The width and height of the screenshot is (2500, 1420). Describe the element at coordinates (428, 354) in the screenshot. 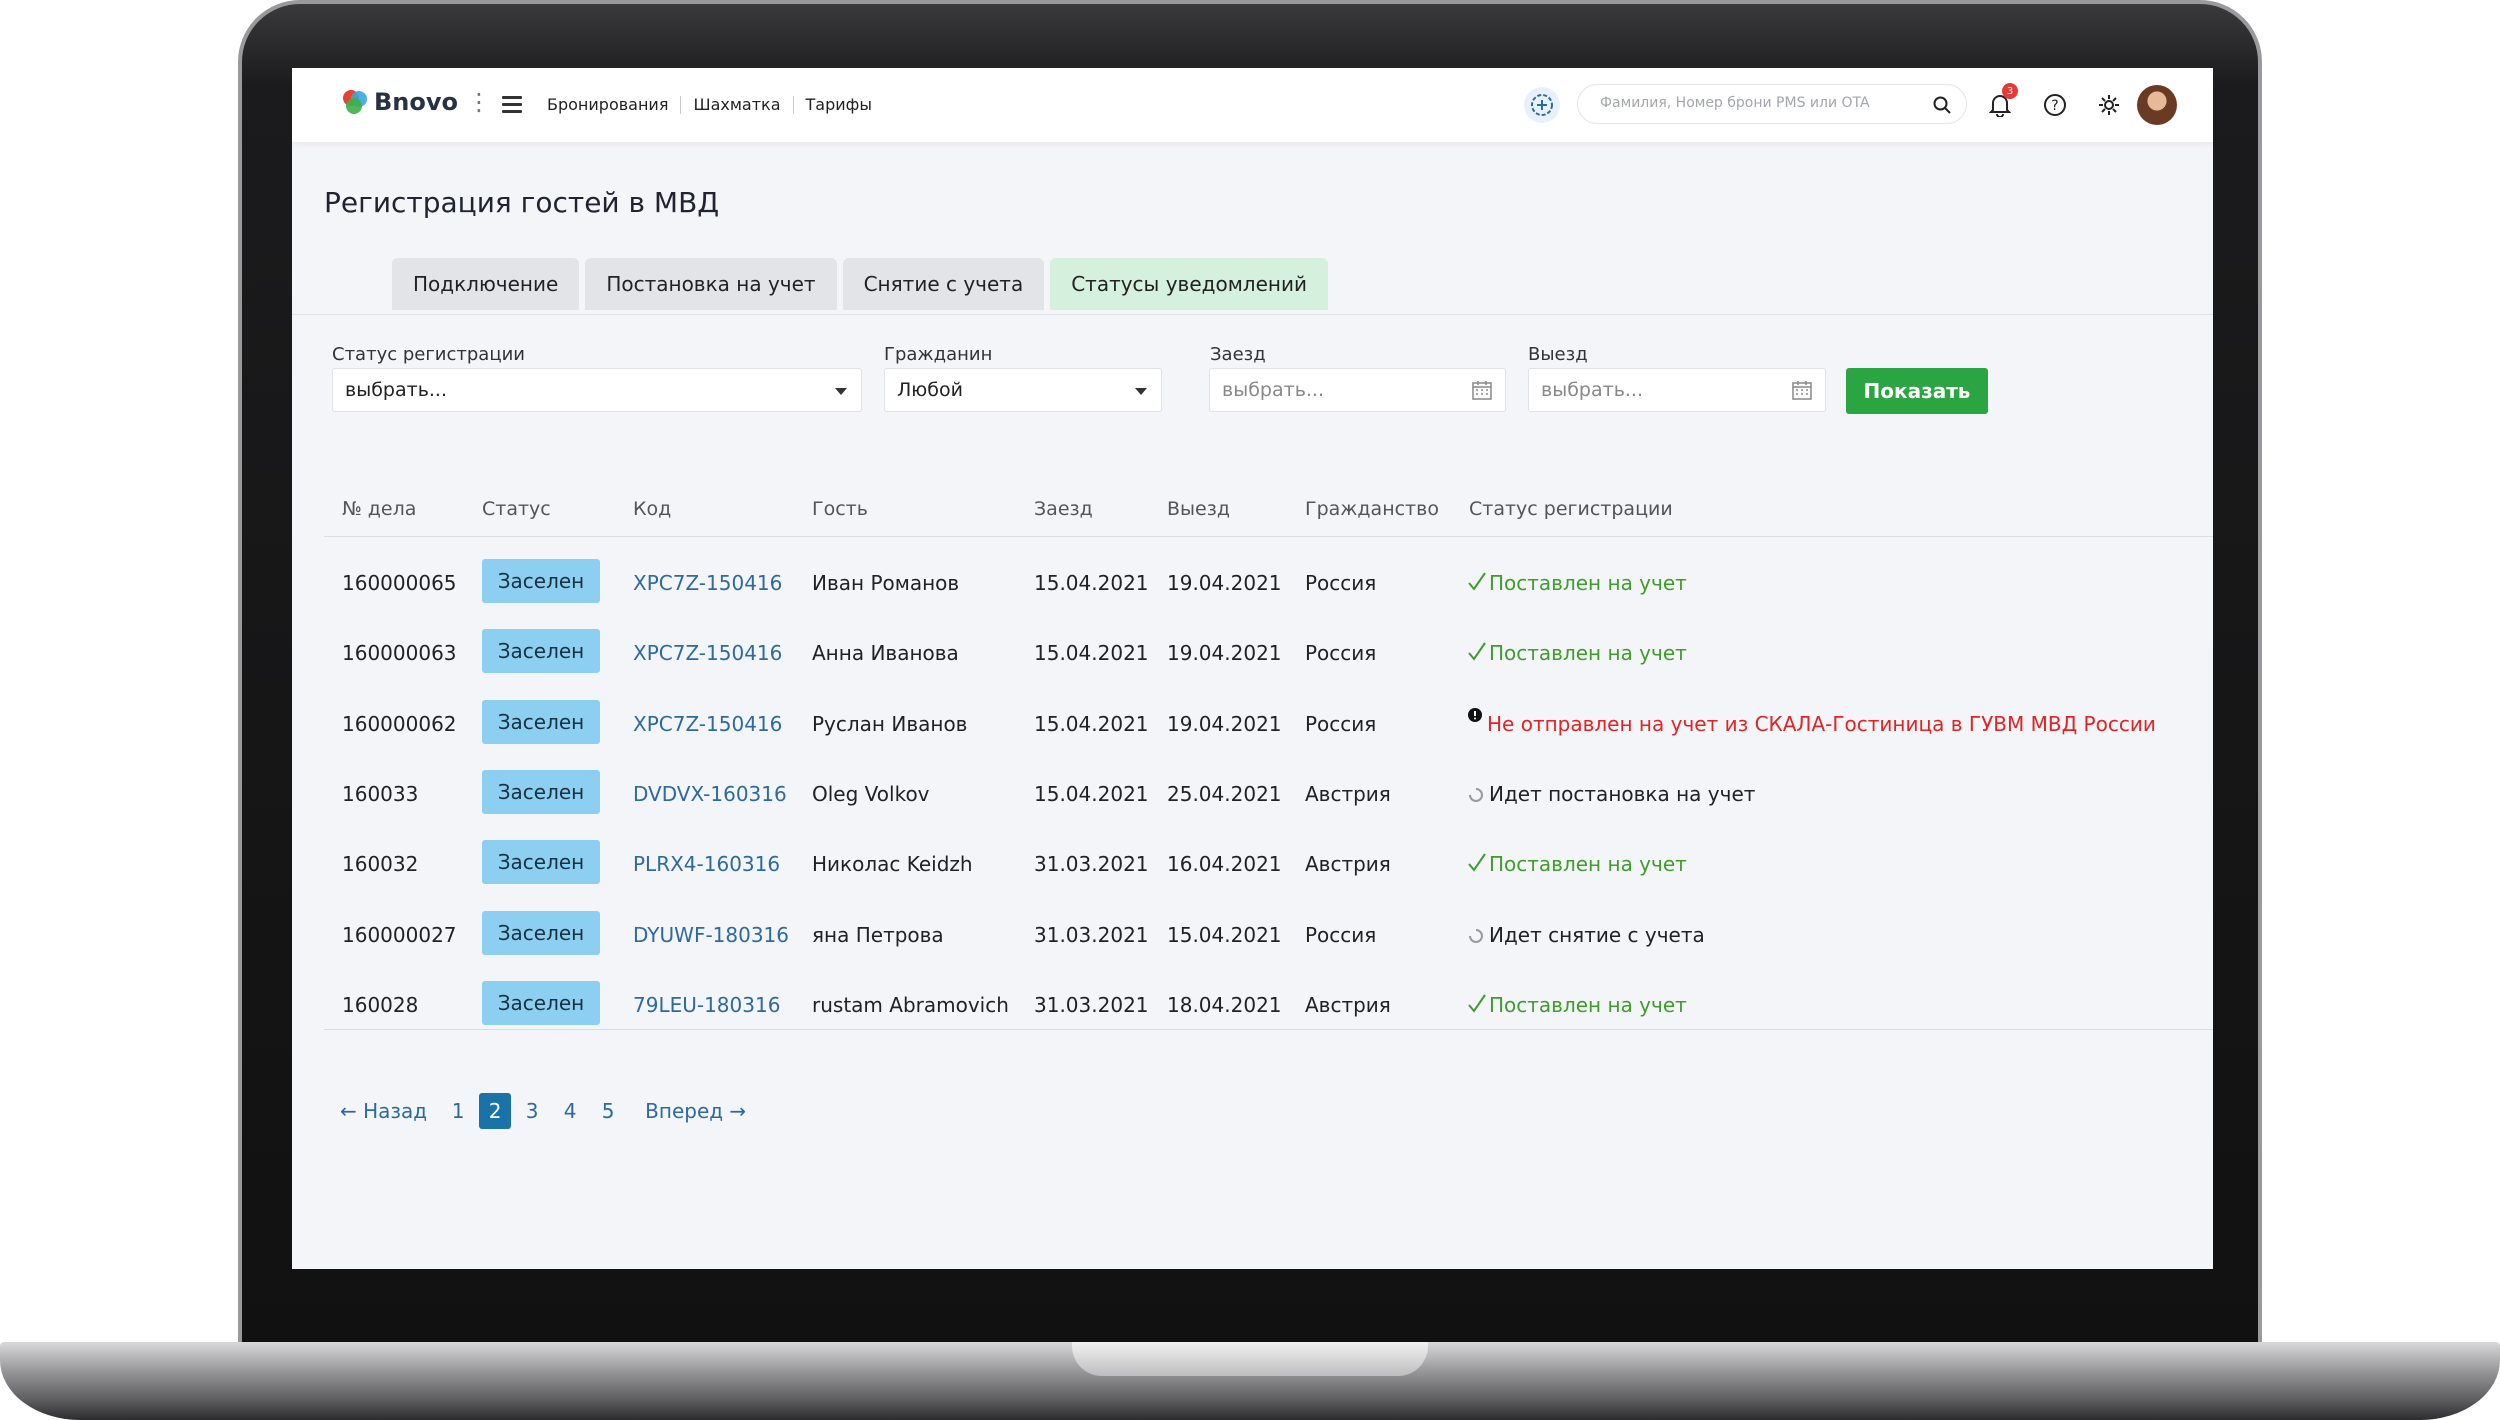

I see `reg-status-label: Статус регистрации` at that location.